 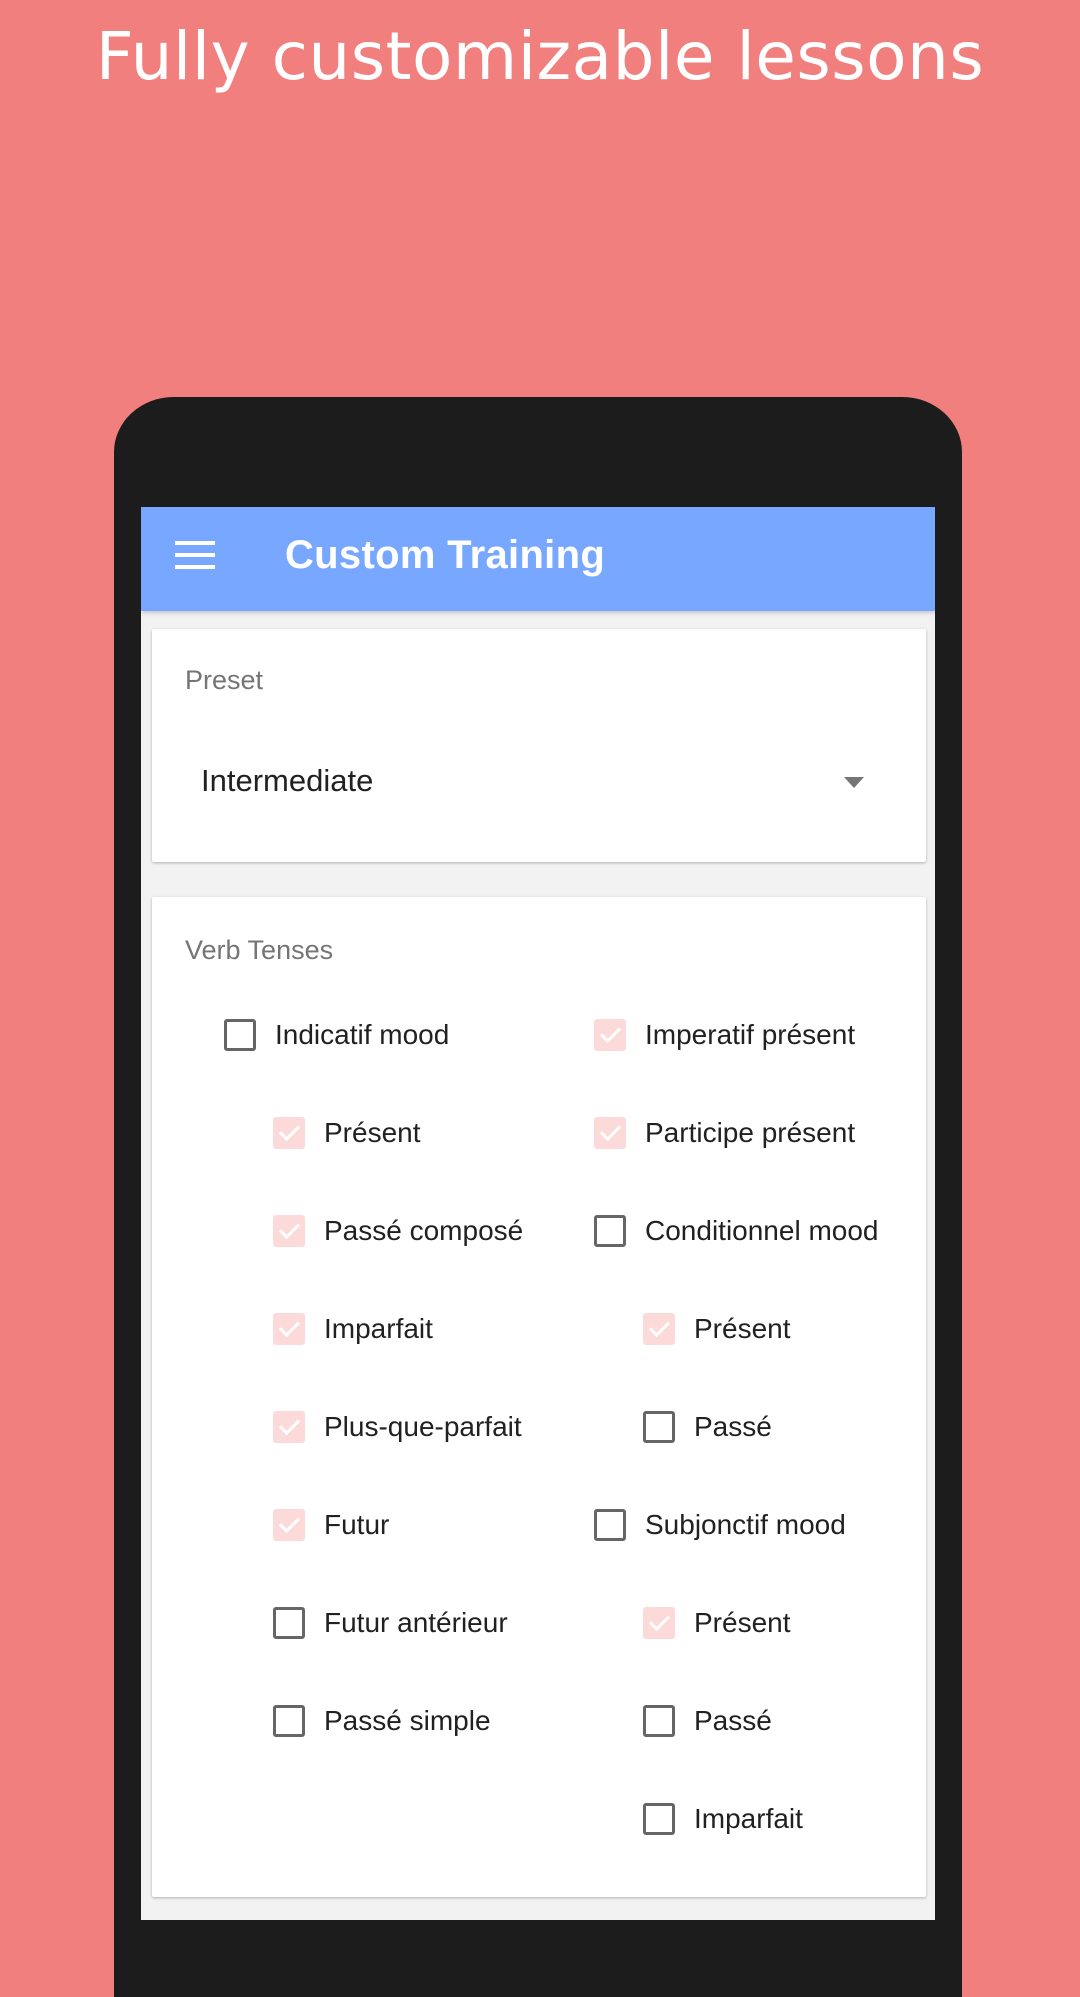 What do you see at coordinates (357, 1524) in the screenshot?
I see `checkbox-label: Futur` at bounding box center [357, 1524].